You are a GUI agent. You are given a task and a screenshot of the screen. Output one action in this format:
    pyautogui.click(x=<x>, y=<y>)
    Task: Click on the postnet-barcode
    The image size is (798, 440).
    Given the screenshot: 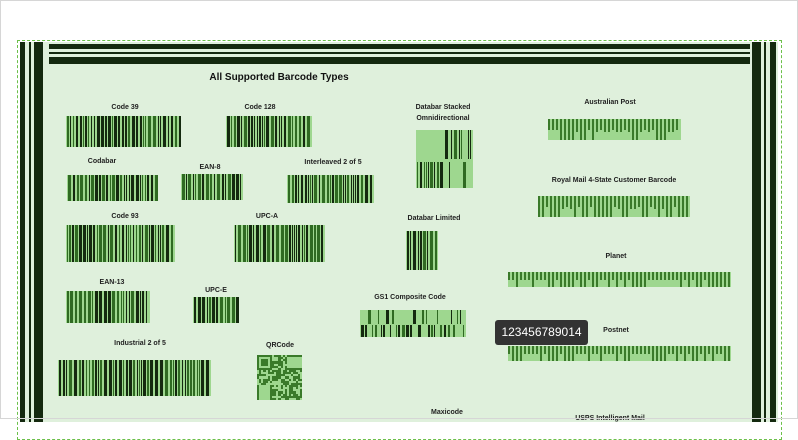 What is the action you would take?
    pyautogui.click(x=619, y=353)
    